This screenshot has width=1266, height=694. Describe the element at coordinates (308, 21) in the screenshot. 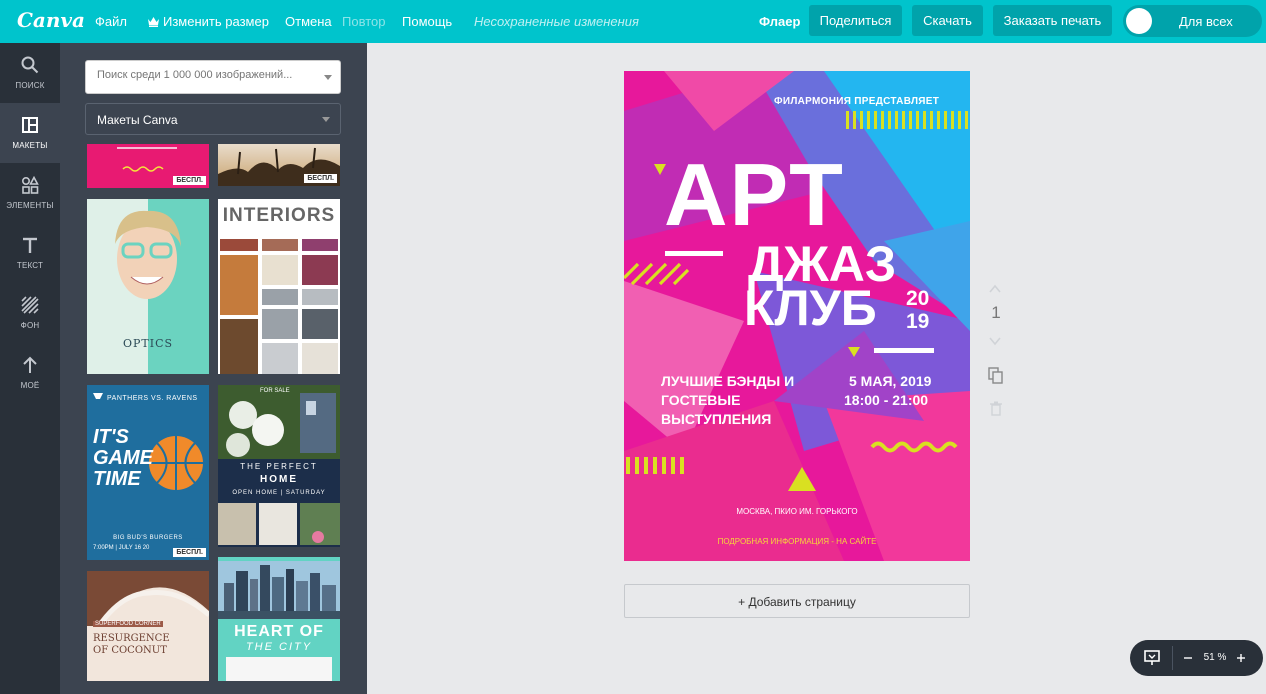

I see `undo-button: Отмена` at that location.